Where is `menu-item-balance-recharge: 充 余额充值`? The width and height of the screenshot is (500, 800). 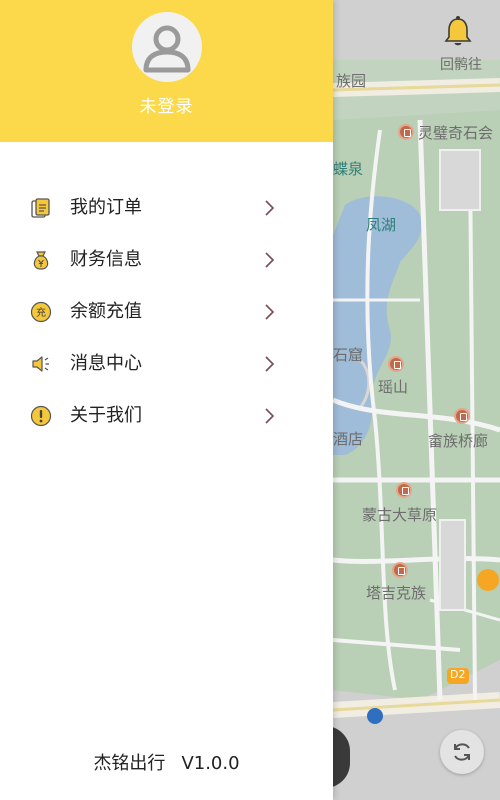 menu-item-balance-recharge: 充 余额充值 is located at coordinates (166, 312).